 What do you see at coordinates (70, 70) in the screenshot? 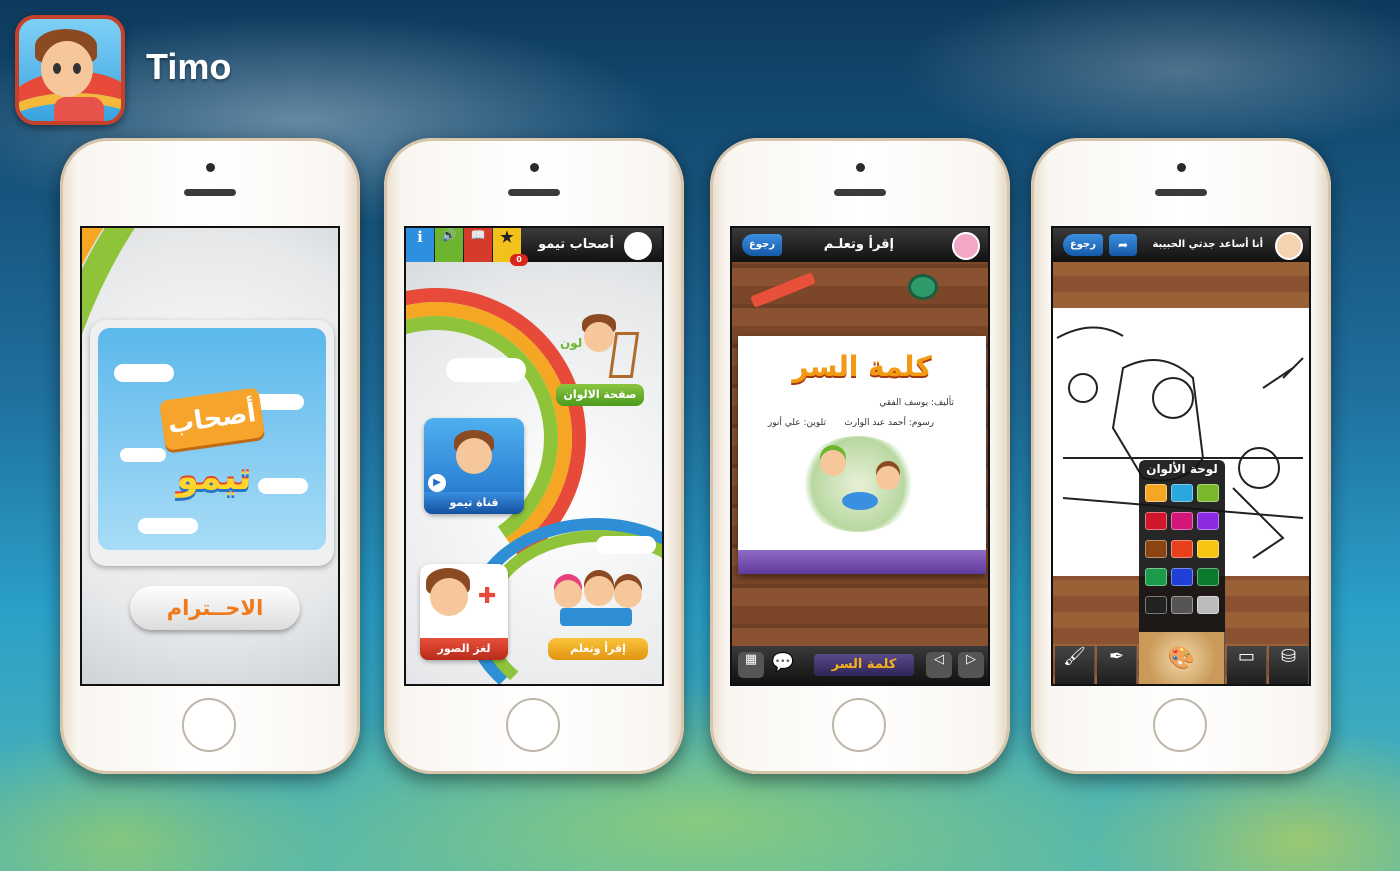
I see `app-icon` at bounding box center [70, 70].